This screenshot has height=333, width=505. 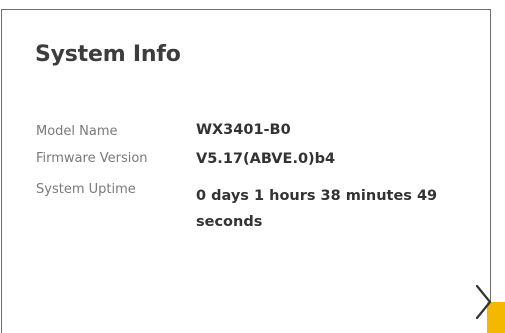 I want to click on system-uptime-value: 0 days 1 hours 38 minutes 49 seconds, so click(x=317, y=209).